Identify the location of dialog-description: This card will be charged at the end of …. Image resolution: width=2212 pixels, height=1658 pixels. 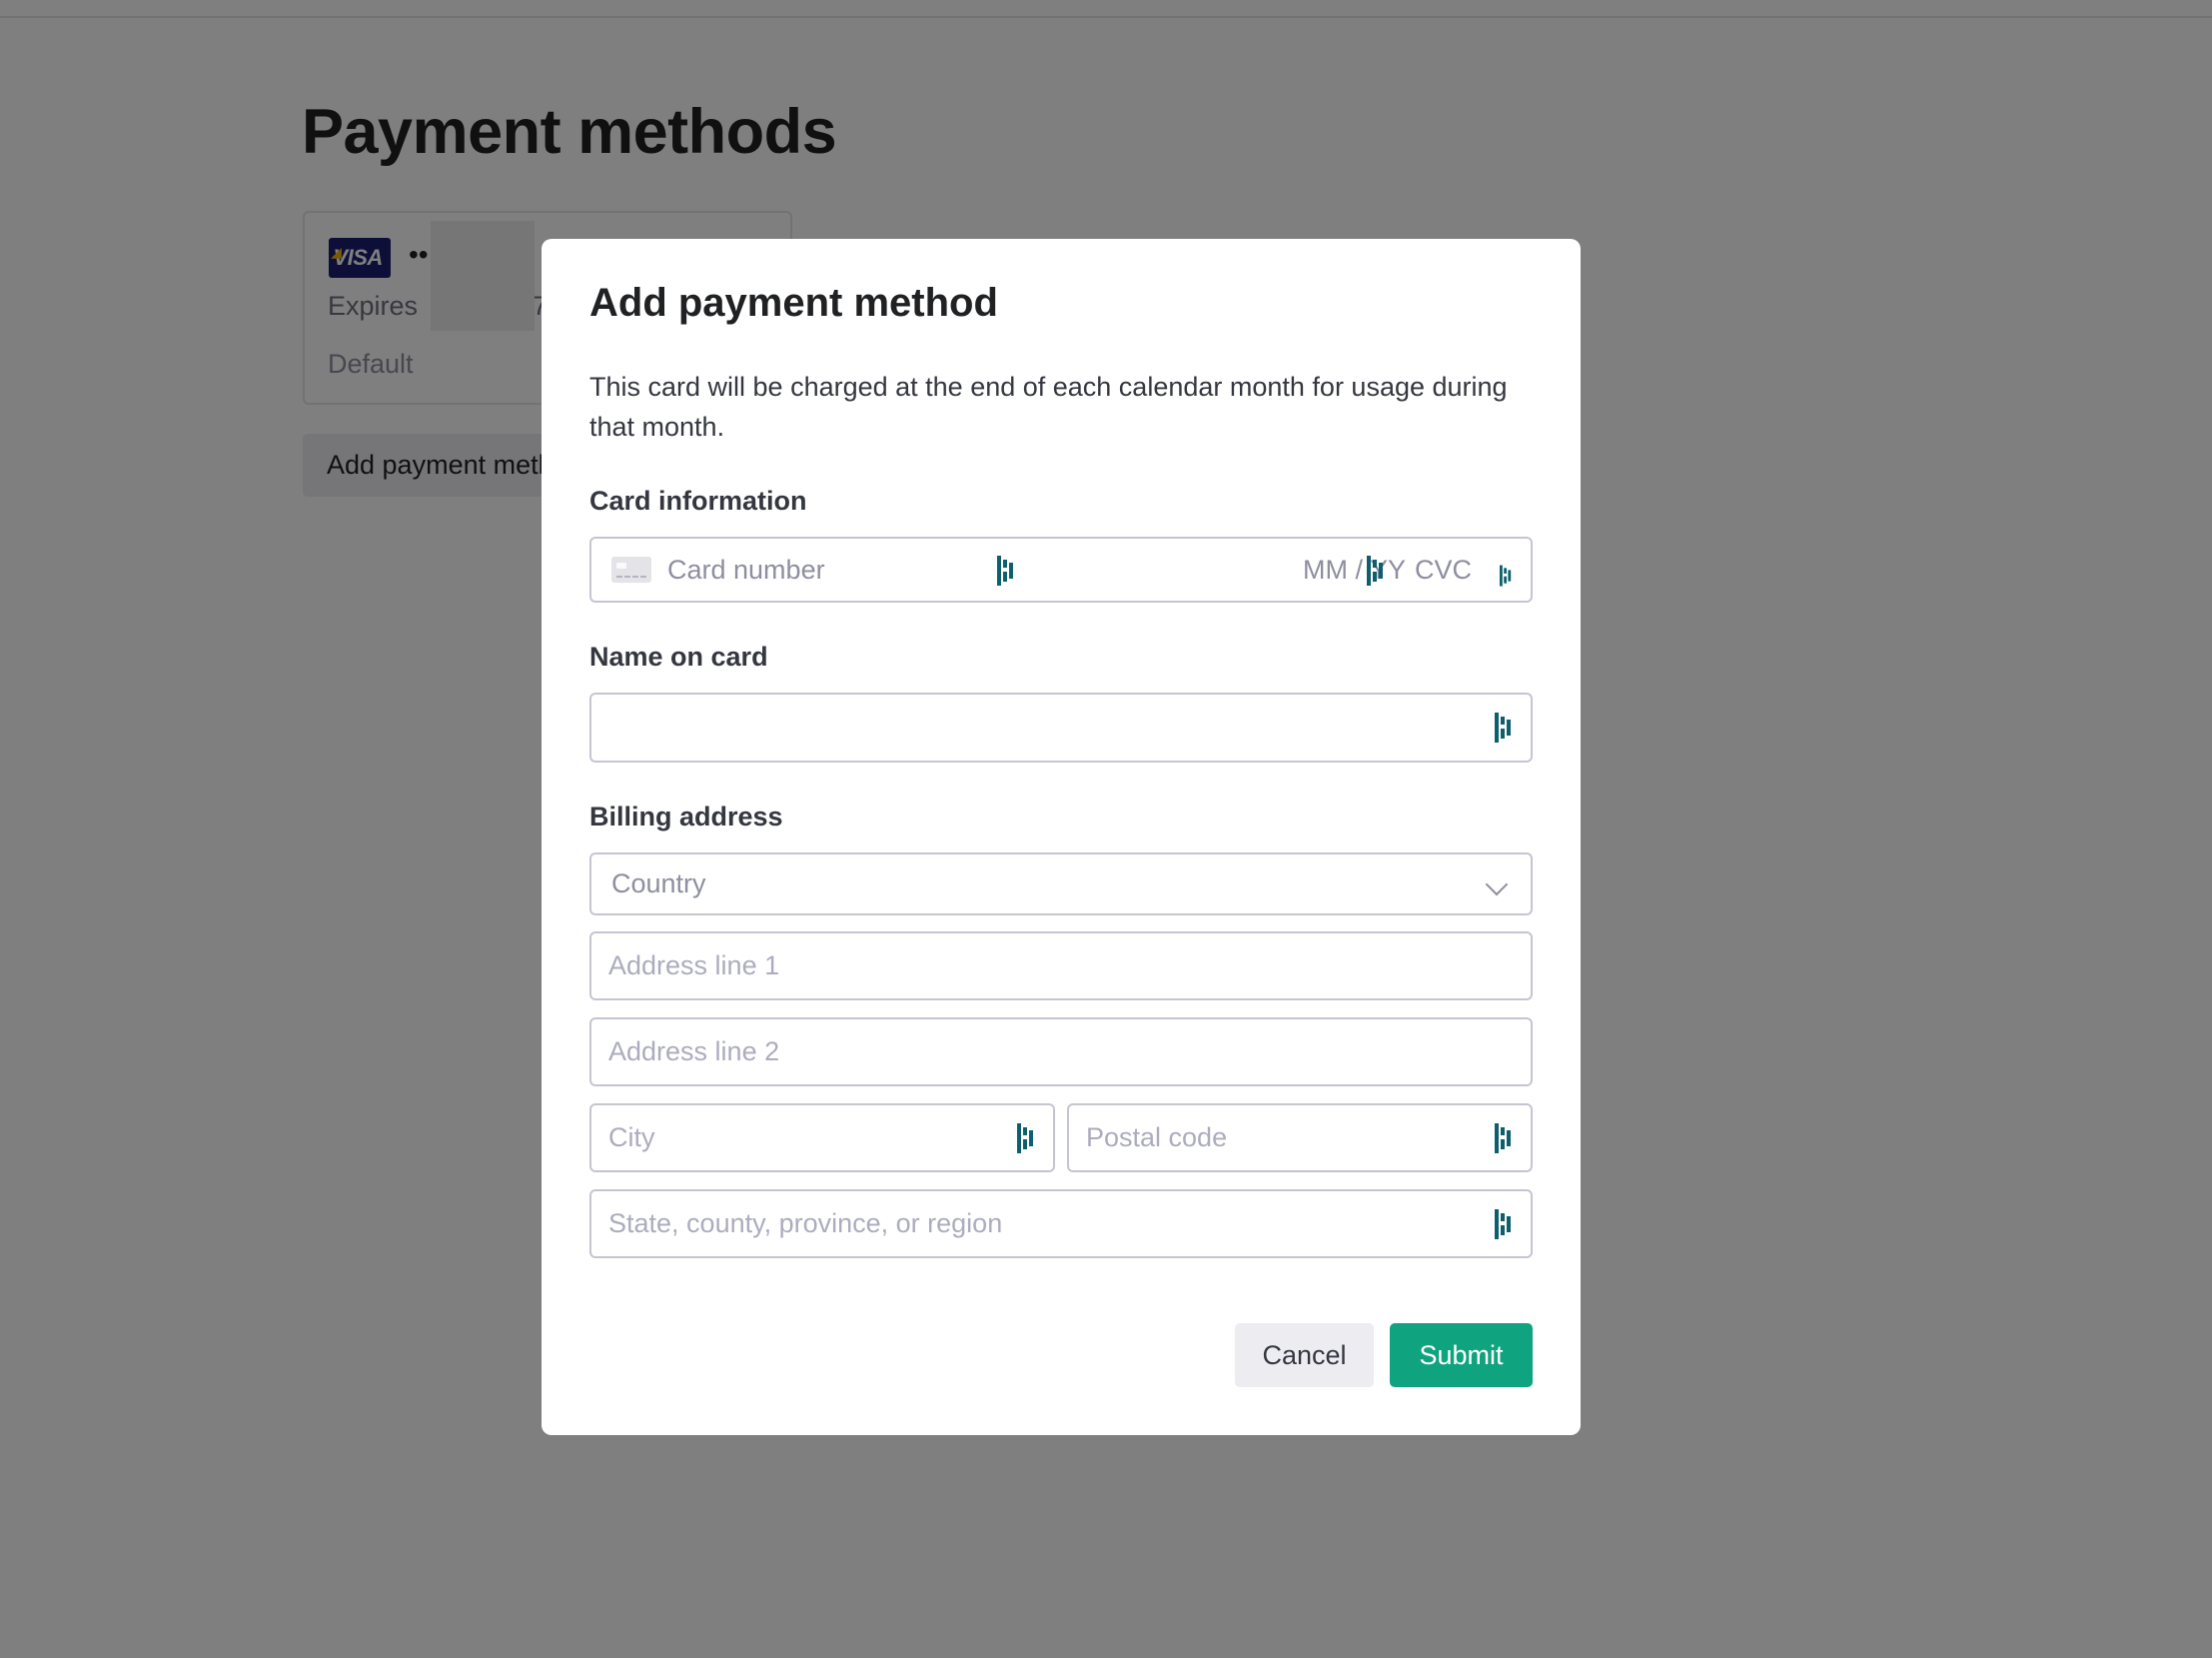
(1048, 407).